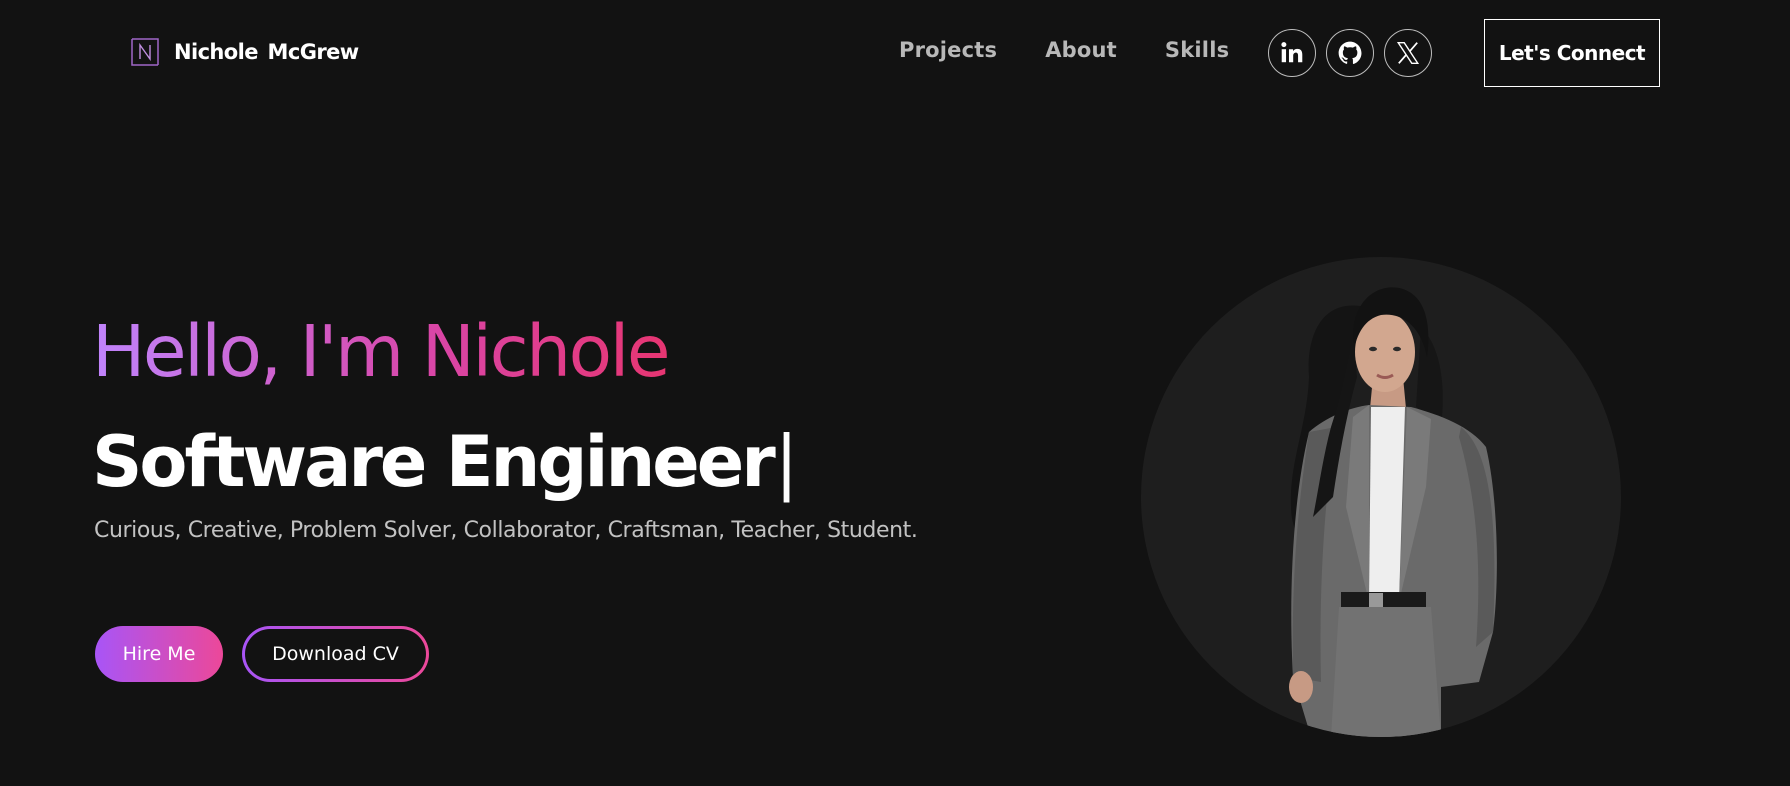 The width and height of the screenshot is (1790, 786). Describe the element at coordinates (145, 52) in the screenshot. I see `n-monogram-icon` at that location.